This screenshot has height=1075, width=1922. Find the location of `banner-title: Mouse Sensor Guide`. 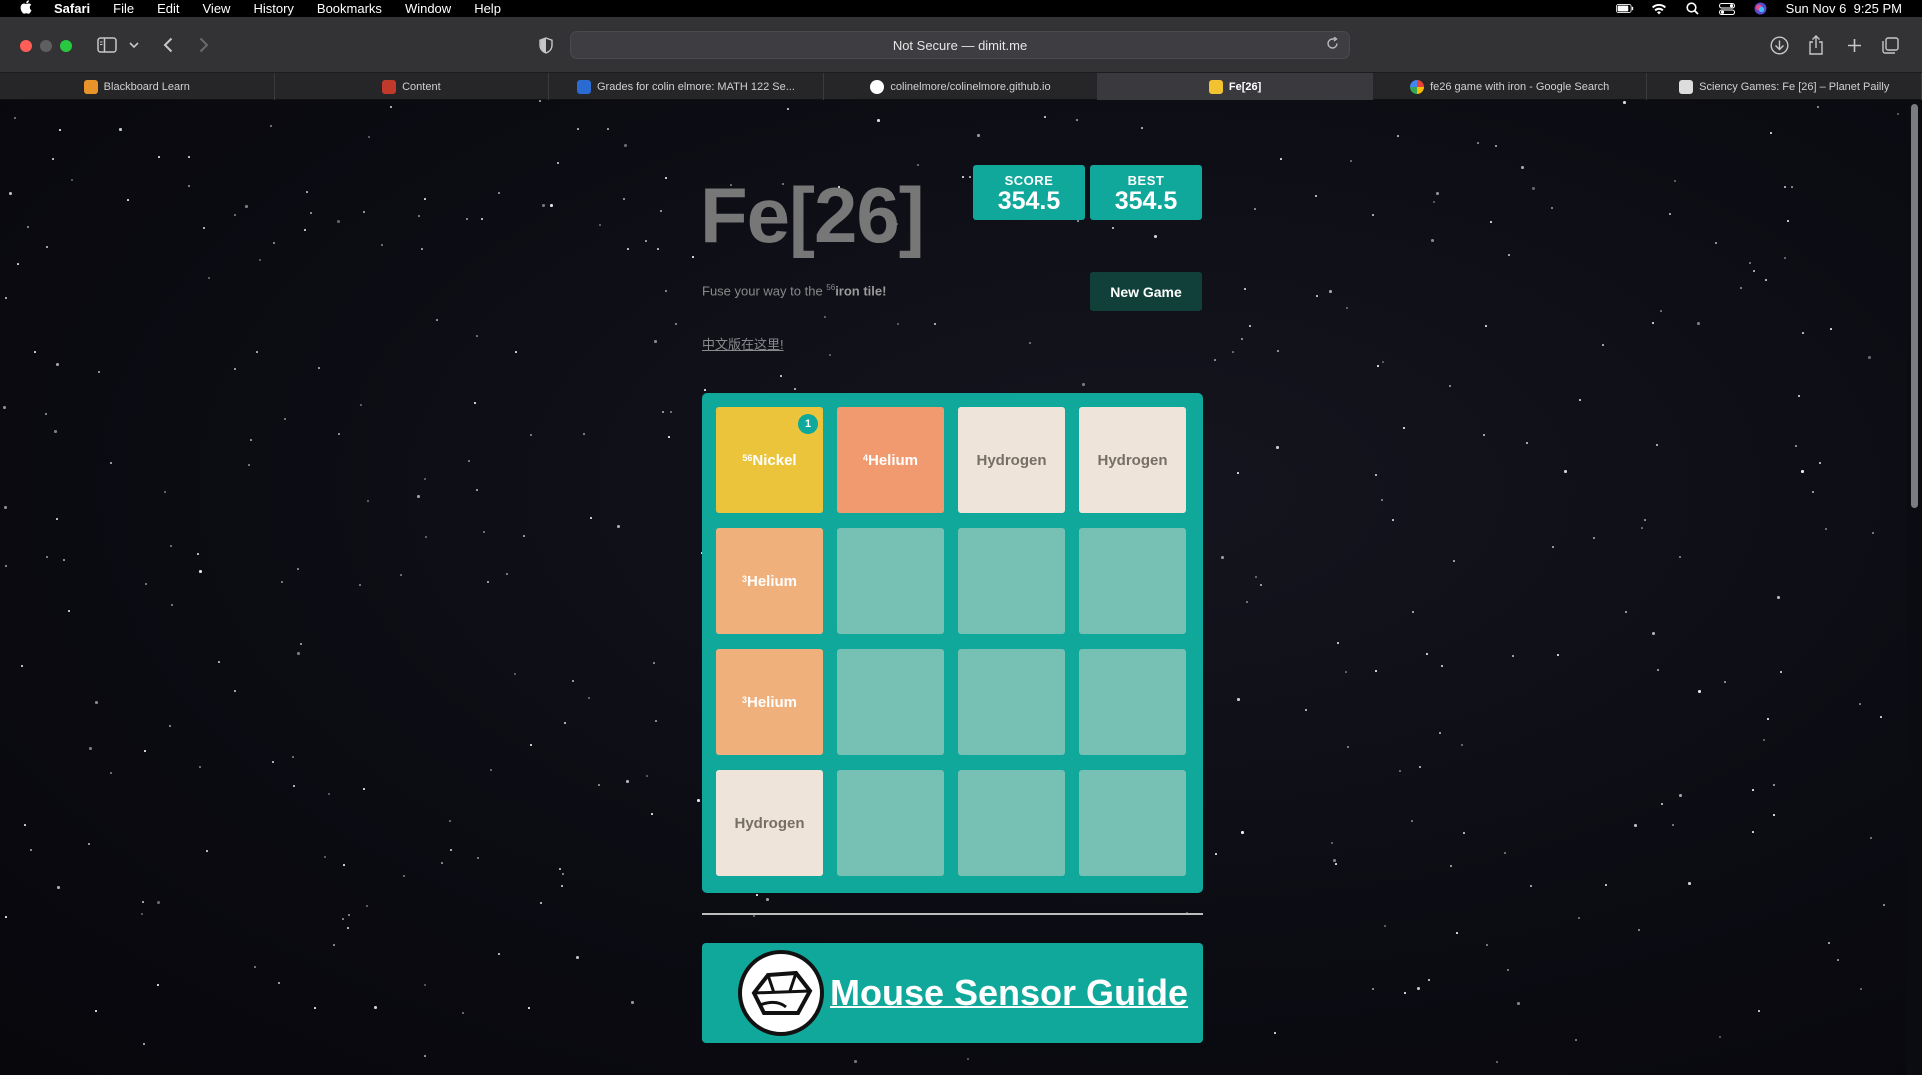

banner-title: Mouse Sensor Guide is located at coordinates (1009, 993).